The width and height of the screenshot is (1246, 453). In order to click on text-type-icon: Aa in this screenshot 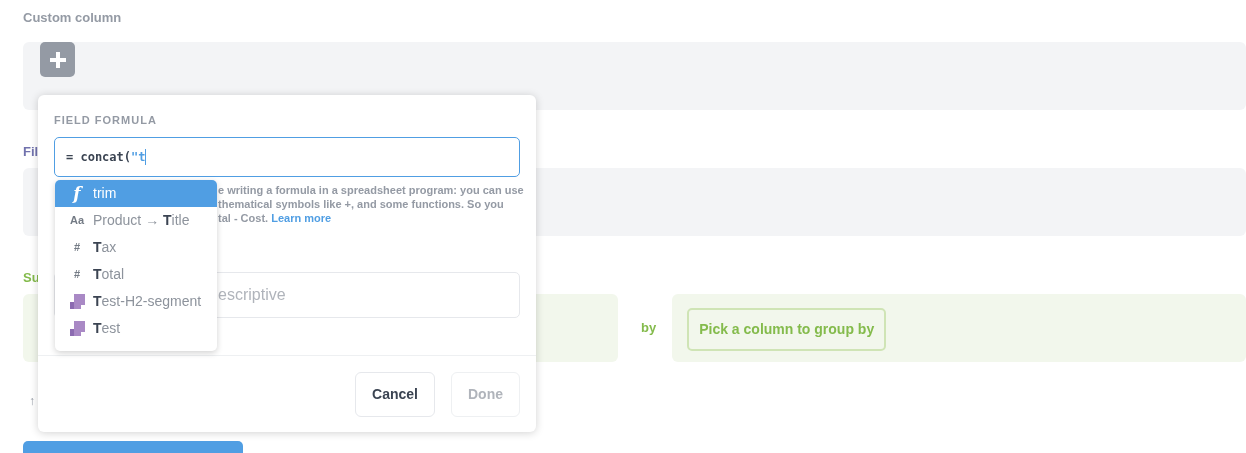, I will do `click(77, 220)`.